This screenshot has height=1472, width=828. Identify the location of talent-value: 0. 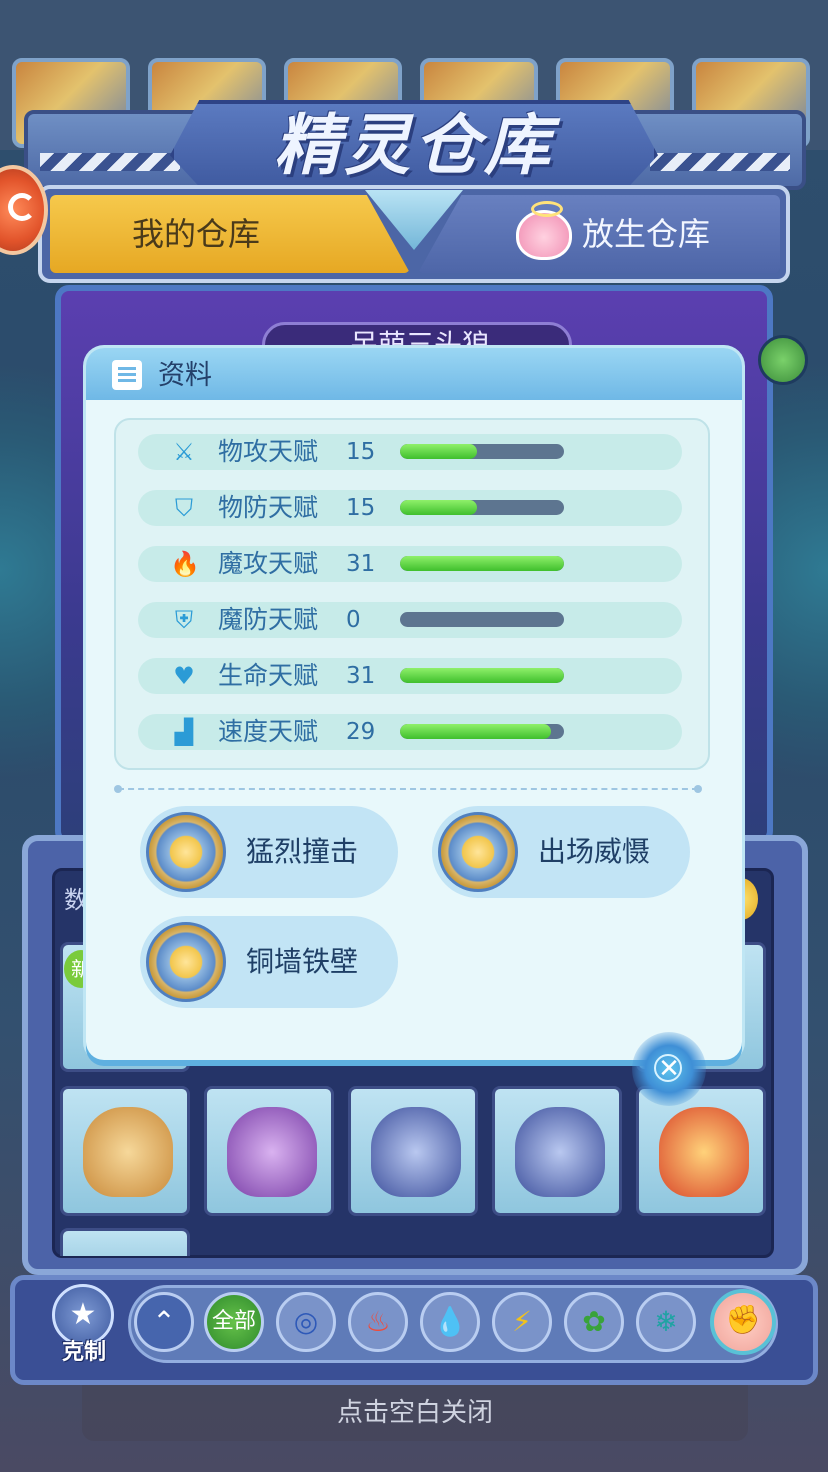
(353, 620).